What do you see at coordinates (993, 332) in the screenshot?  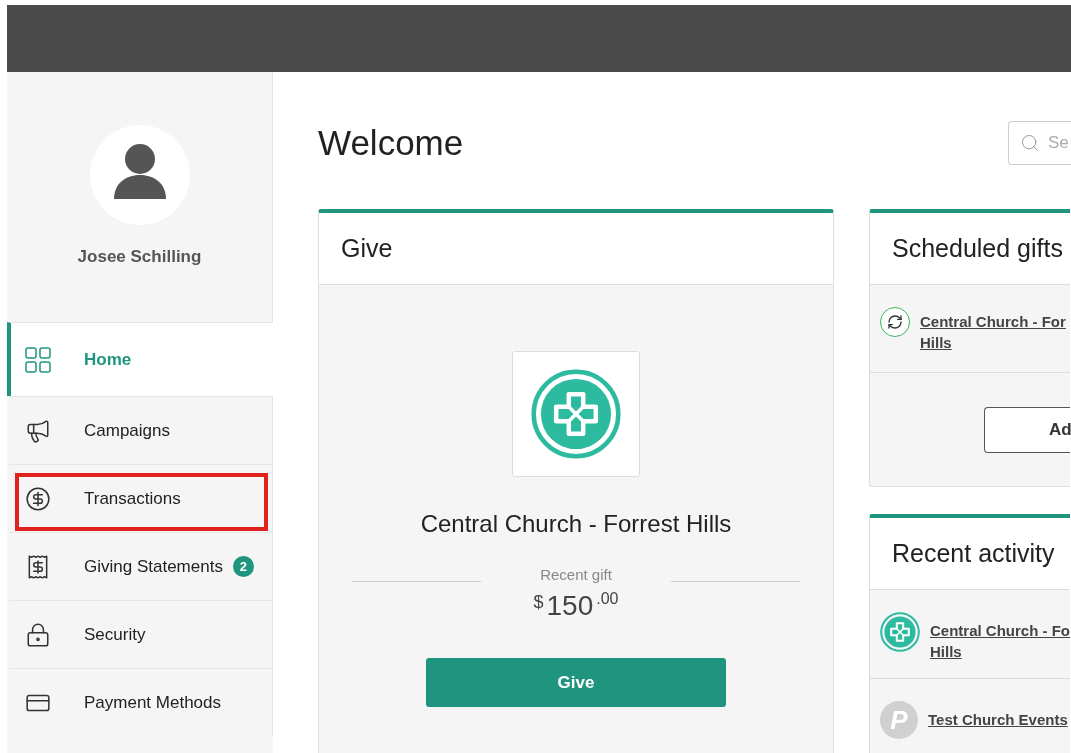 I see `church-link: Central Church - For Hills` at bounding box center [993, 332].